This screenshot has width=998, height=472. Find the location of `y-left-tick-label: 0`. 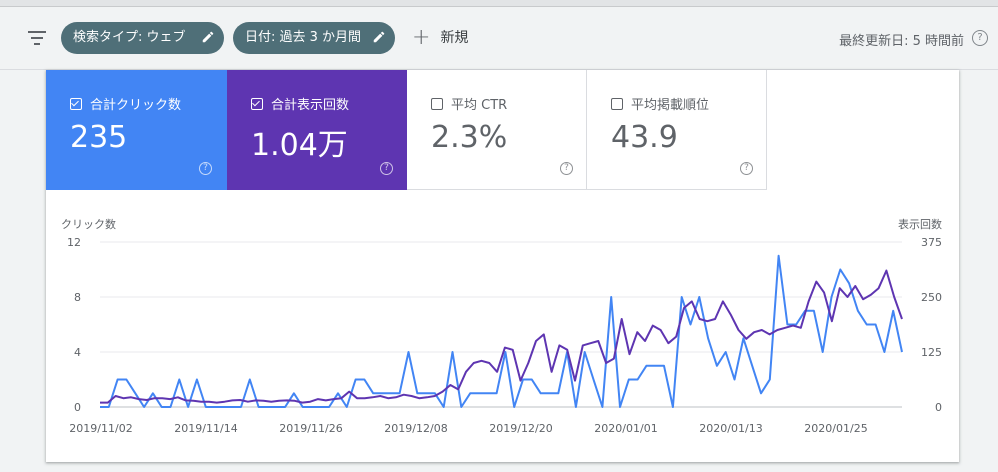

y-left-tick-label: 0 is located at coordinates (77, 407).